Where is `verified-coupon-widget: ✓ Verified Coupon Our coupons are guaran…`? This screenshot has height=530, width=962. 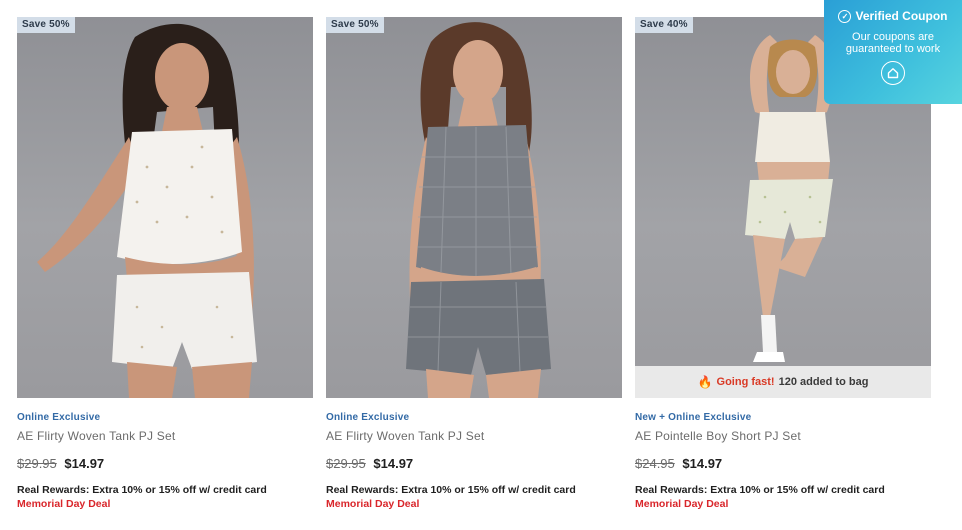 verified-coupon-widget: ✓ Verified Coupon Our coupons are guaran… is located at coordinates (893, 52).